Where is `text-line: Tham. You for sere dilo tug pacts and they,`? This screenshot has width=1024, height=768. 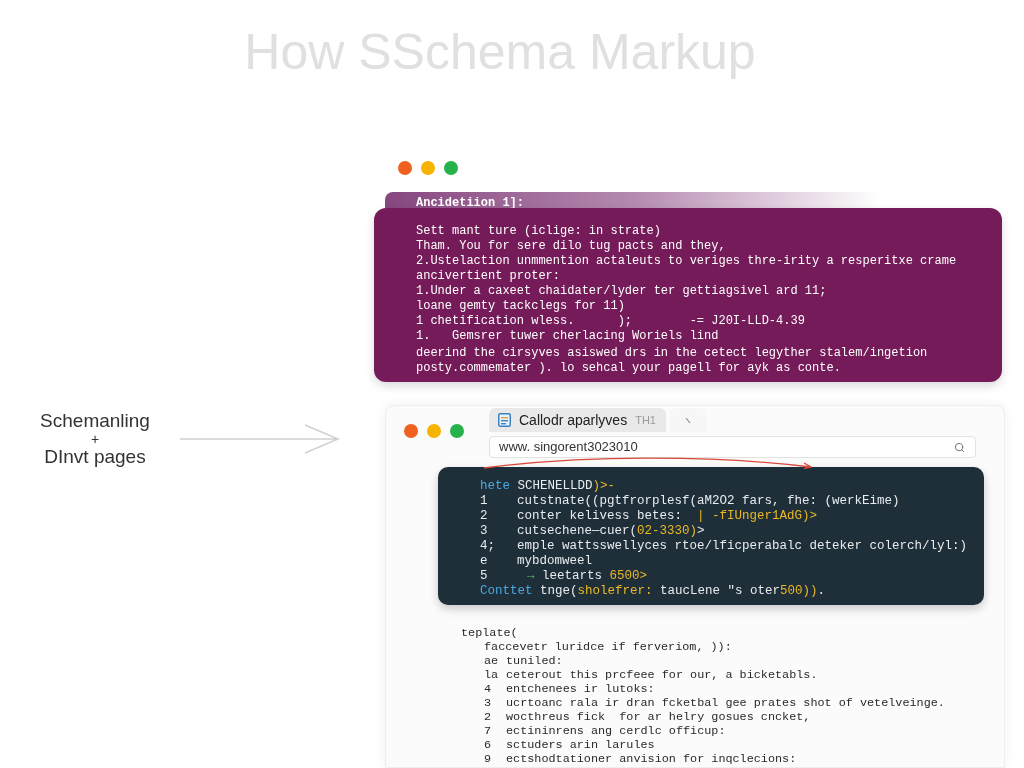 text-line: Tham. You for sere dilo tug pacts and they, is located at coordinates (571, 246).